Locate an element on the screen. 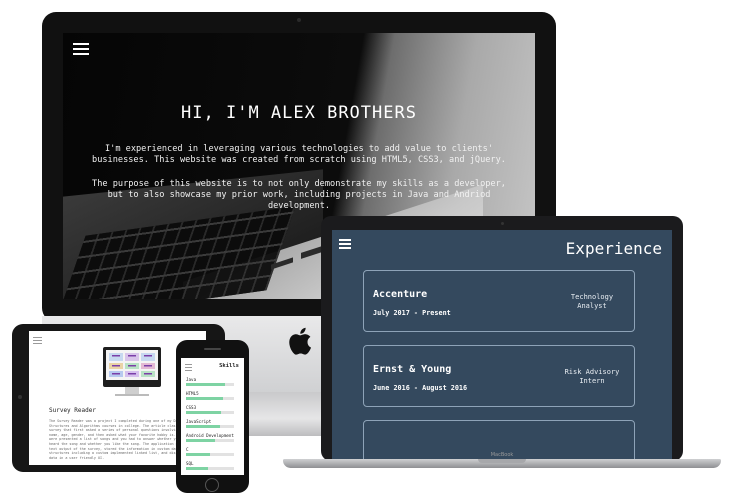  iphone-home-button is located at coordinates (212, 485).